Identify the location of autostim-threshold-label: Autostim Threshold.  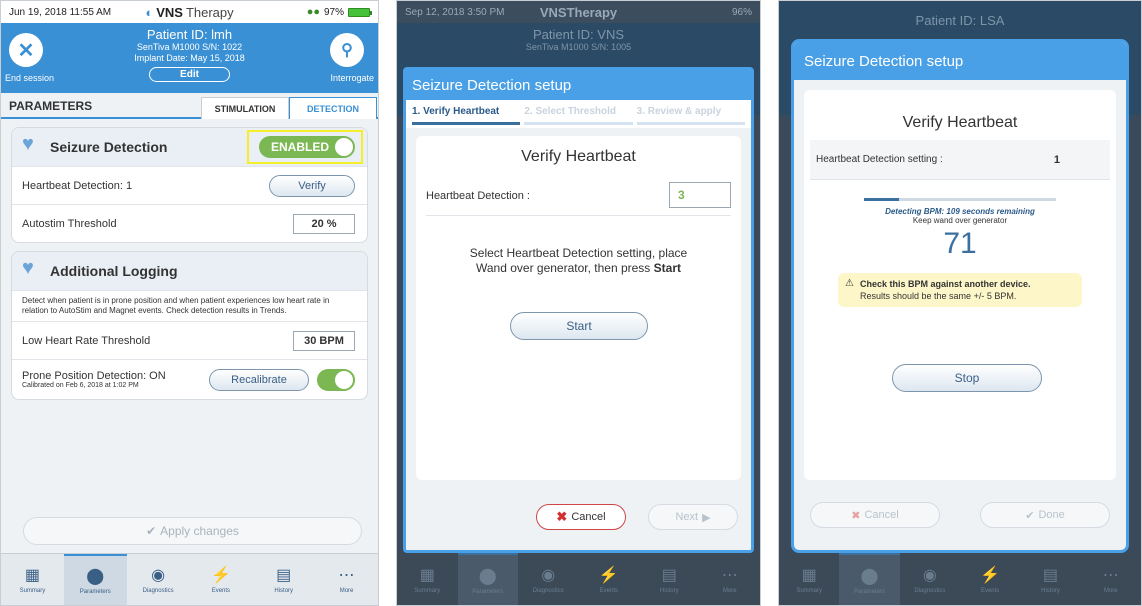
(69, 223).